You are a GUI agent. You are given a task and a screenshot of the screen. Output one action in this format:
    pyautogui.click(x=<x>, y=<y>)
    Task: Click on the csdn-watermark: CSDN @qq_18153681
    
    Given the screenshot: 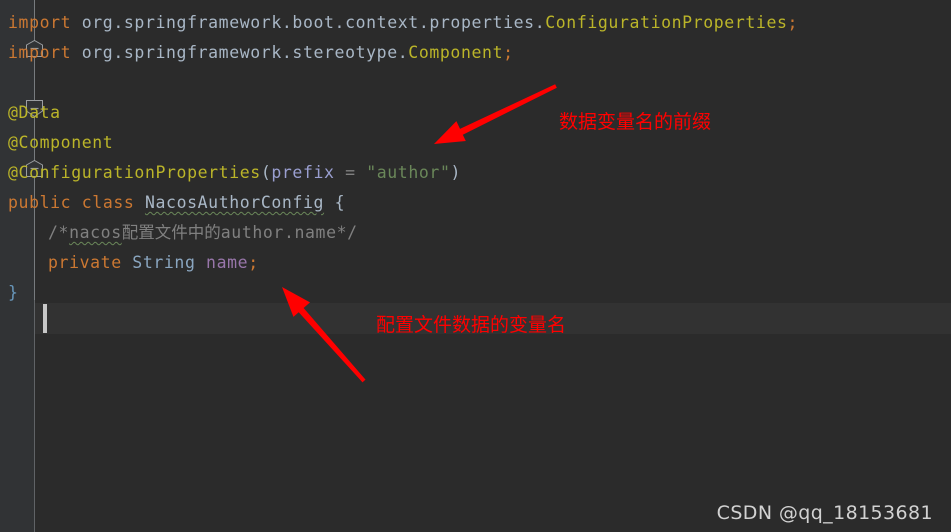 What is the action you would take?
    pyautogui.click(x=824, y=513)
    